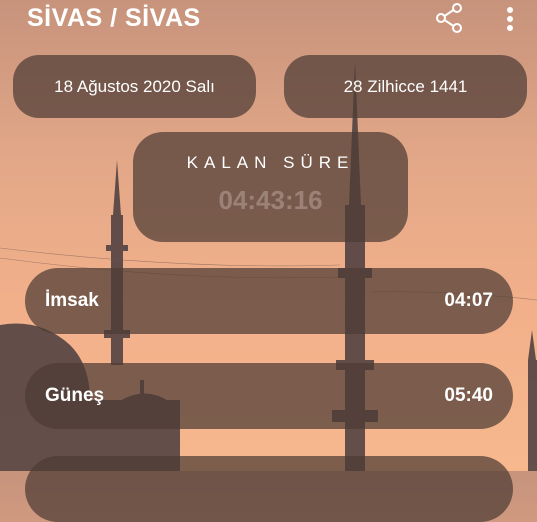 The image size is (537, 522). Describe the element at coordinates (270, 162) in the screenshot. I see `remaining-time-label: KALAN SÜRE` at that location.